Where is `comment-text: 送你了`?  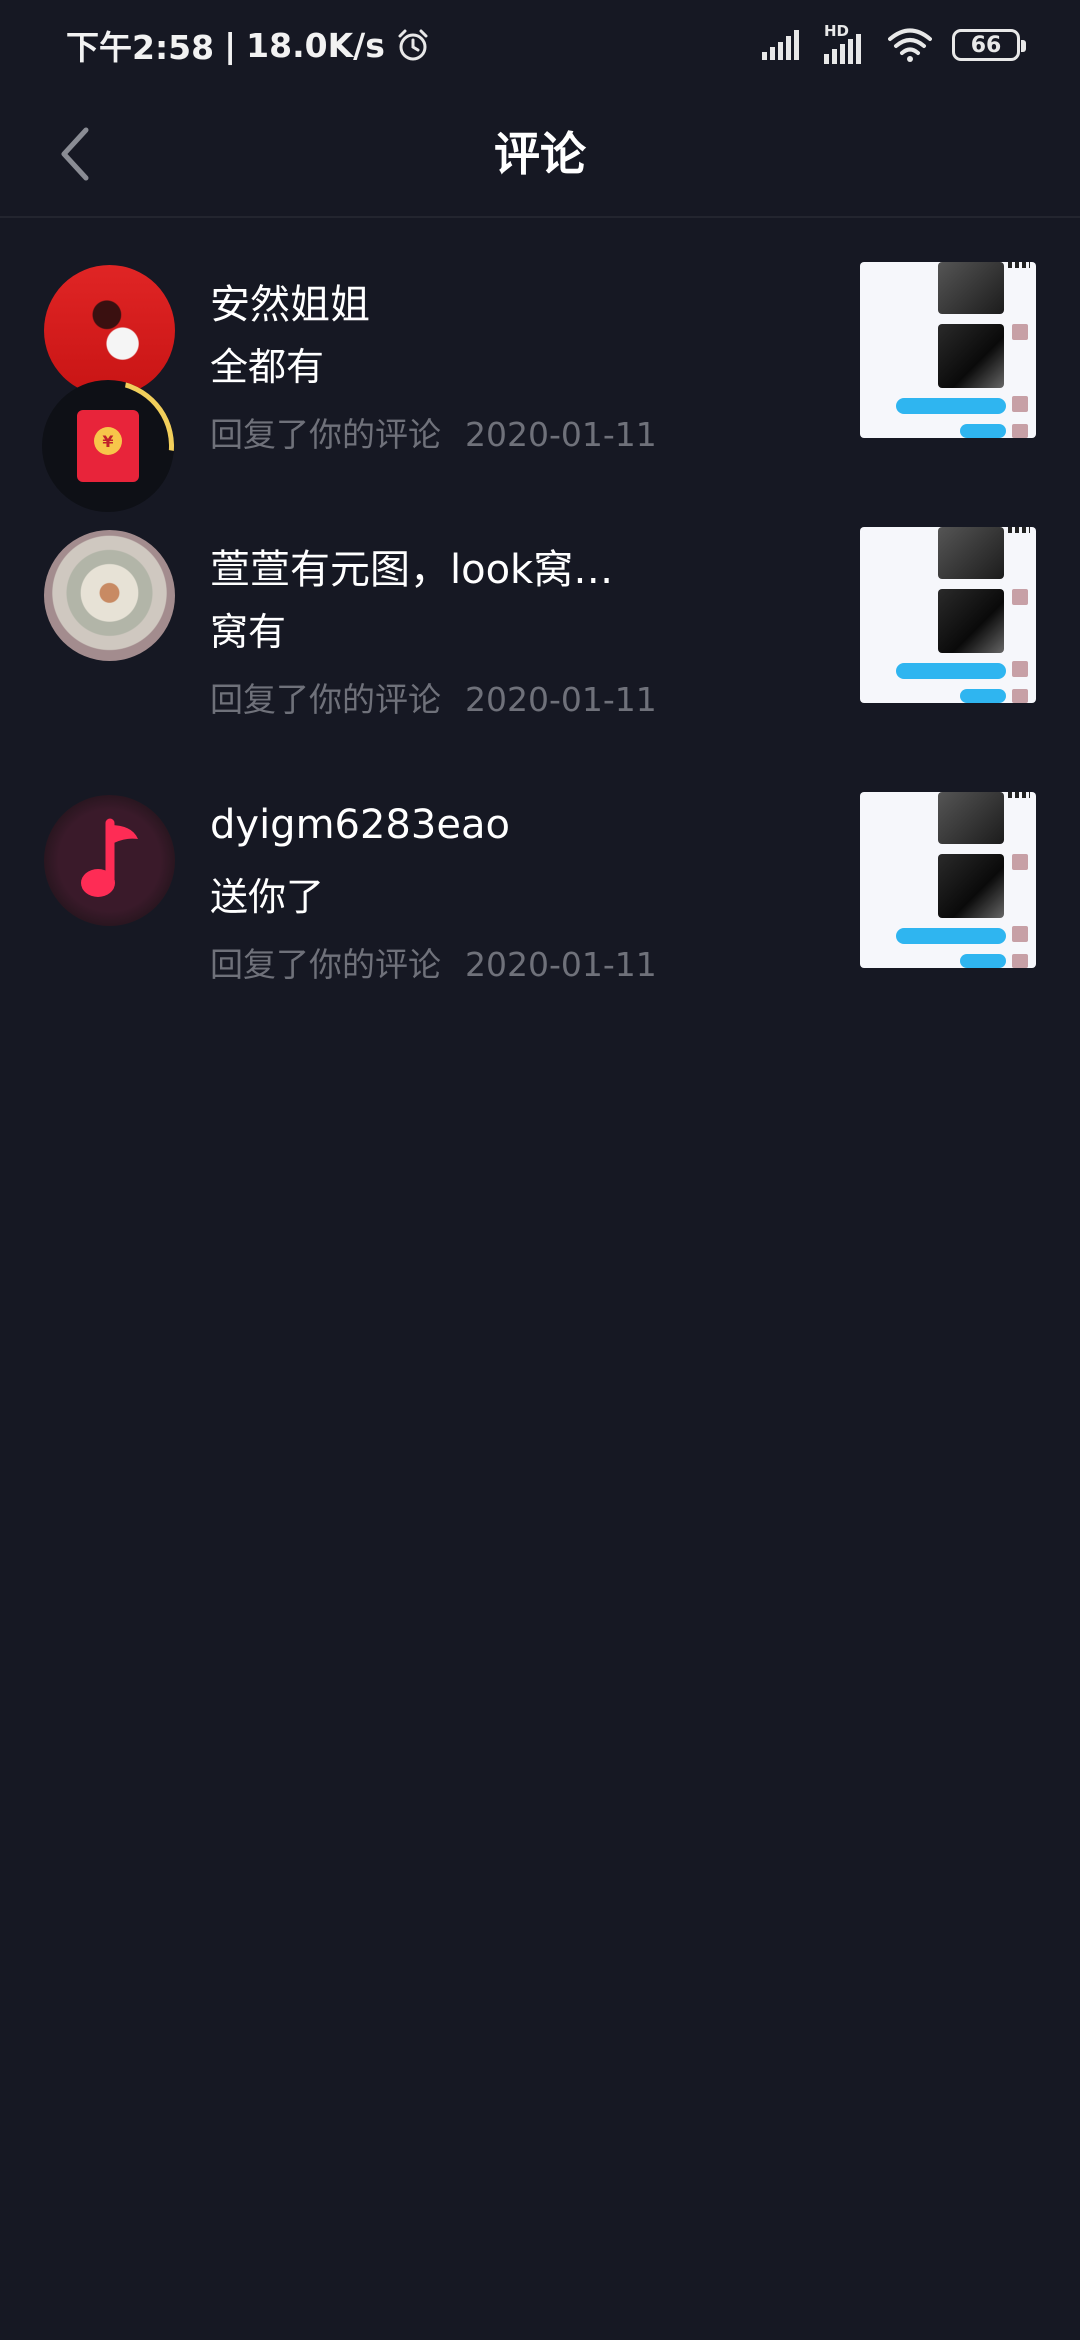
comment-text: 送你了 is located at coordinates (267, 897).